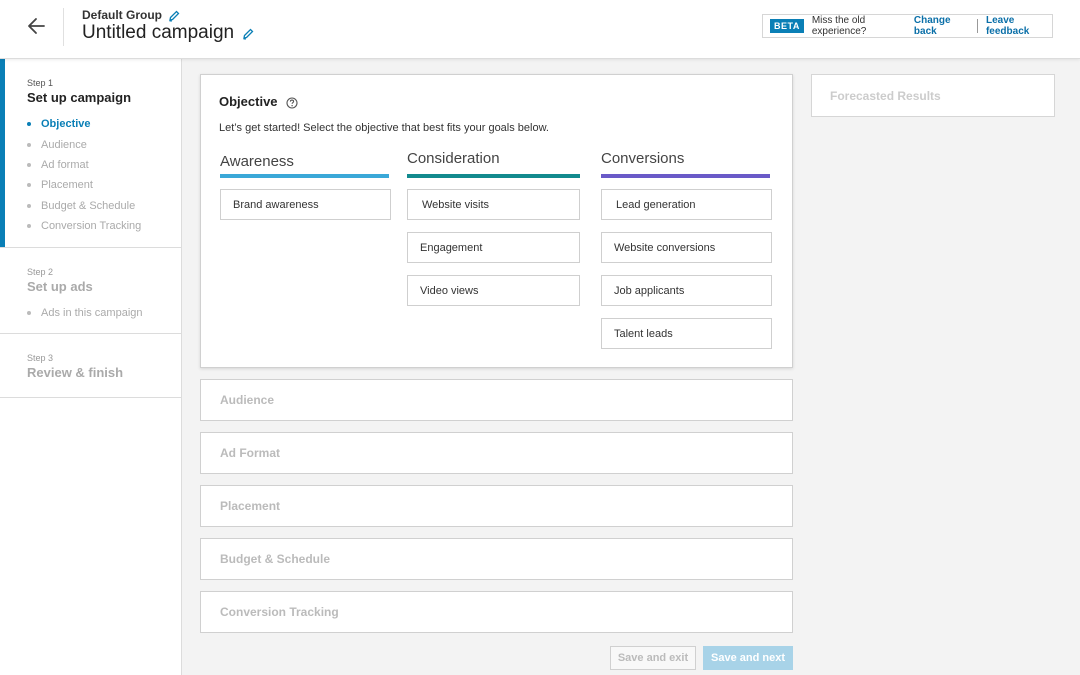 The width and height of the screenshot is (1080, 675). I want to click on step-2-items: Ads in this campaign, so click(104, 313).